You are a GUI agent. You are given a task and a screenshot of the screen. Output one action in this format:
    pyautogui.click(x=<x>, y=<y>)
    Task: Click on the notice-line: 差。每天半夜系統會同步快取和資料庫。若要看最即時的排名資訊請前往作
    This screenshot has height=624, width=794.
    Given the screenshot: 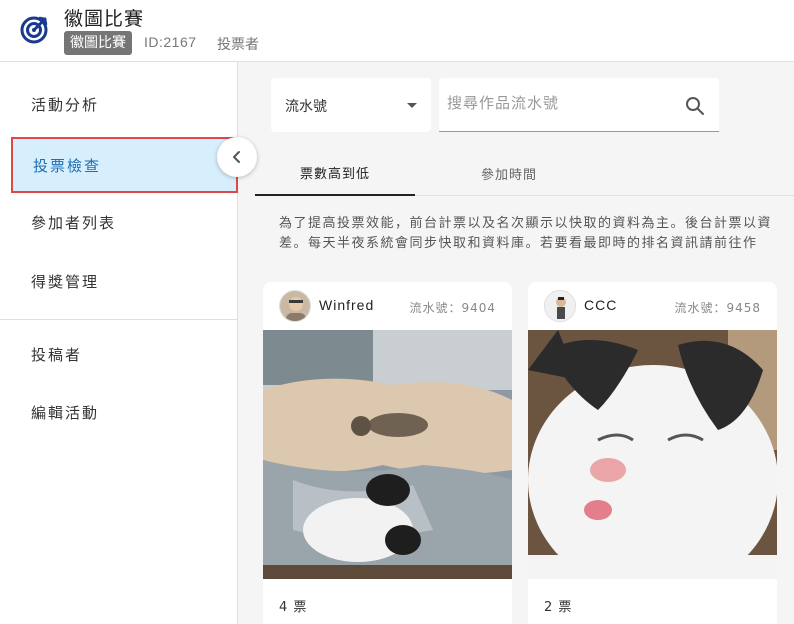 What is the action you would take?
    pyautogui.click(x=518, y=243)
    